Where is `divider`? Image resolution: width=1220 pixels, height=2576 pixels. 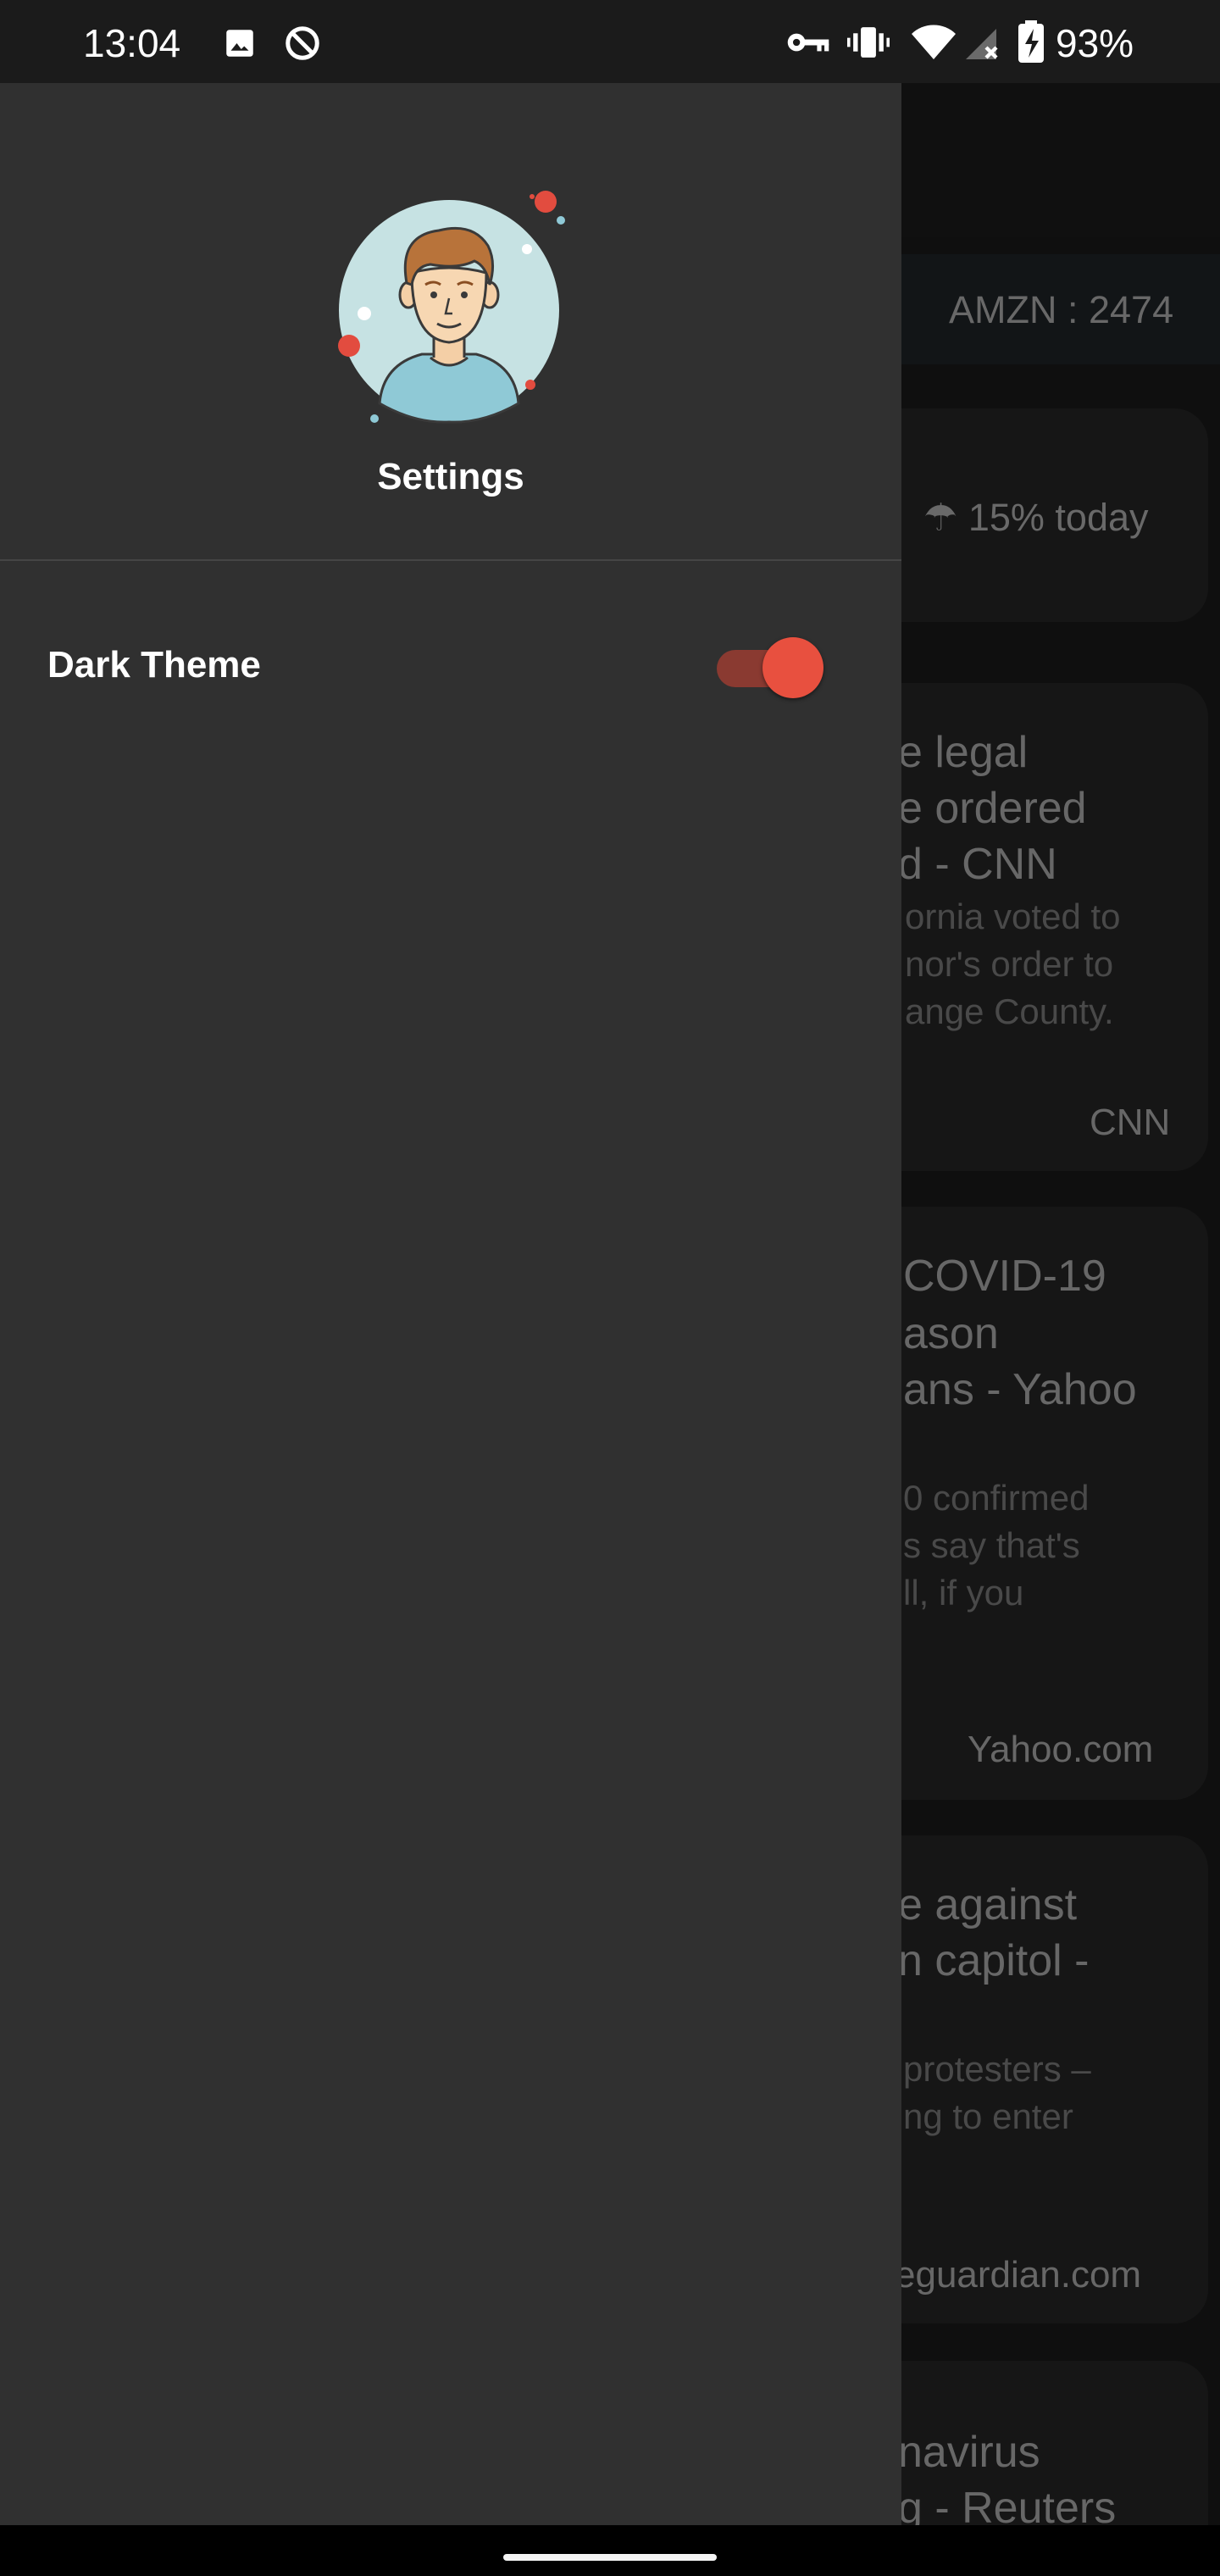
divider is located at coordinates (450, 560).